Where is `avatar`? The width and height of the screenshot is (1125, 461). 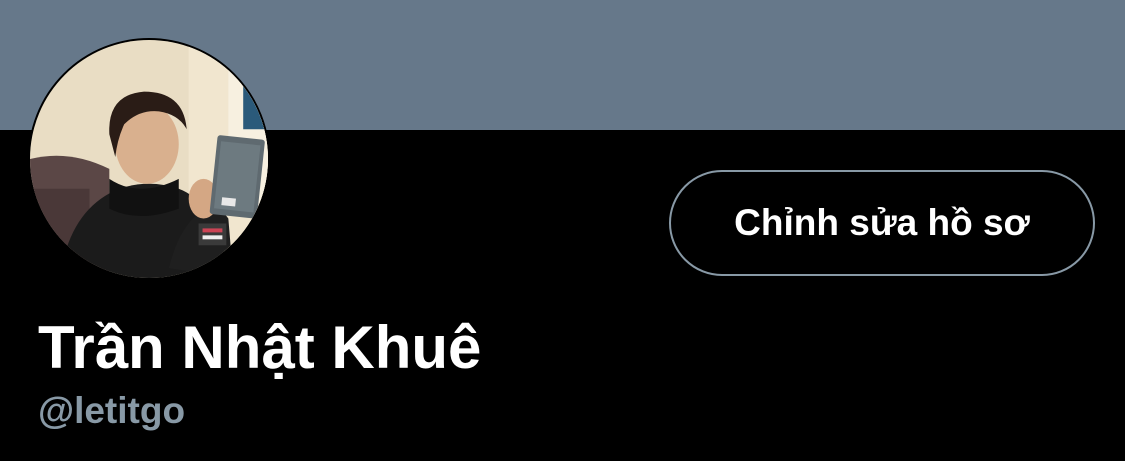
avatar is located at coordinates (149, 159).